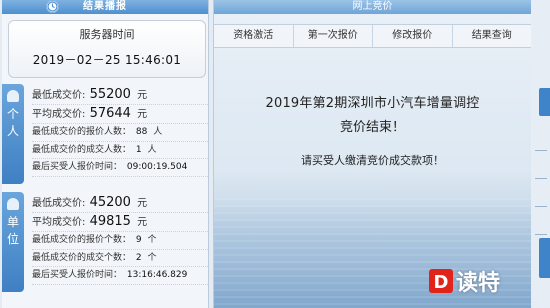  I want to click on tab-personal: 个 人, so click(13, 134).